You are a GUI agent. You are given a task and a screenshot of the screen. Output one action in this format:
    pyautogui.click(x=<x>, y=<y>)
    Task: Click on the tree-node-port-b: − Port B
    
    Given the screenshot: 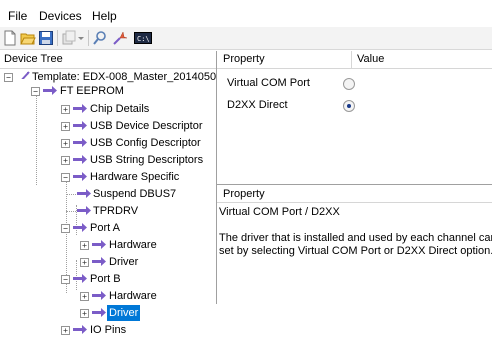 What is the action you would take?
    pyautogui.click(x=108, y=279)
    